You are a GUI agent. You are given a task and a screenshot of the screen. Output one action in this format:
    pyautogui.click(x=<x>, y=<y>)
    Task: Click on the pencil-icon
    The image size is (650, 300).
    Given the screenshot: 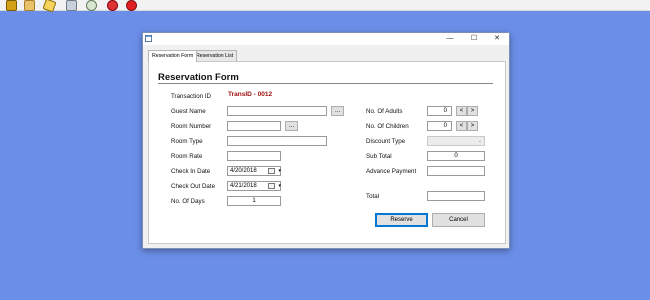 What is the action you would take?
    pyautogui.click(x=49, y=6)
    